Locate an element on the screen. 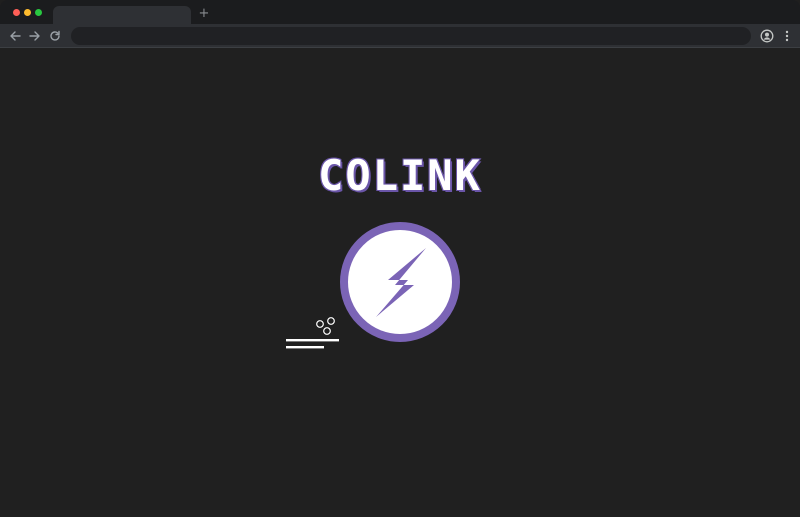 The width and height of the screenshot is (800, 517). brand-name: COLINK is located at coordinates (399, 175).